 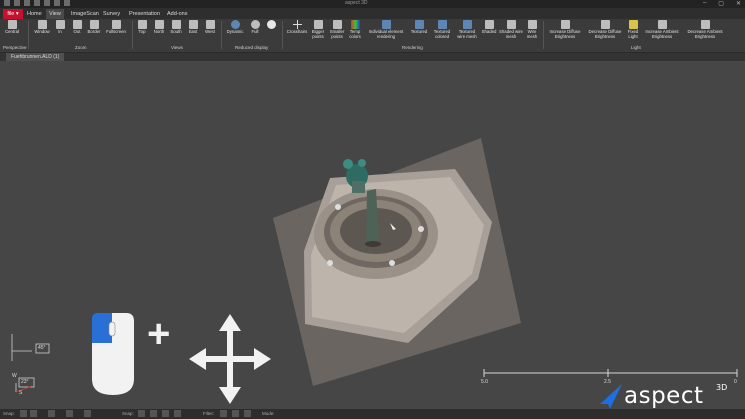 I want to click on tab-imagescan: ImageScan, so click(x=85, y=14).